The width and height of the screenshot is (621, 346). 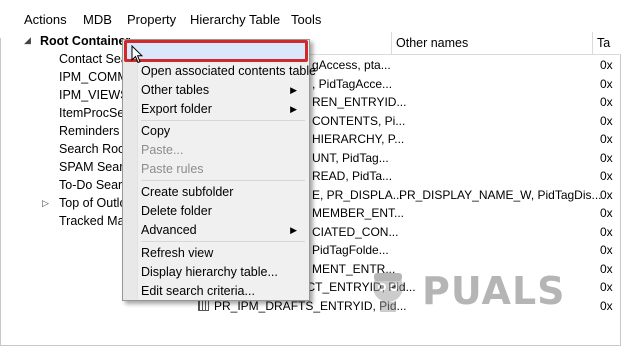 What do you see at coordinates (92, 203) in the screenshot?
I see `tree-item: Top of Outlo` at bounding box center [92, 203].